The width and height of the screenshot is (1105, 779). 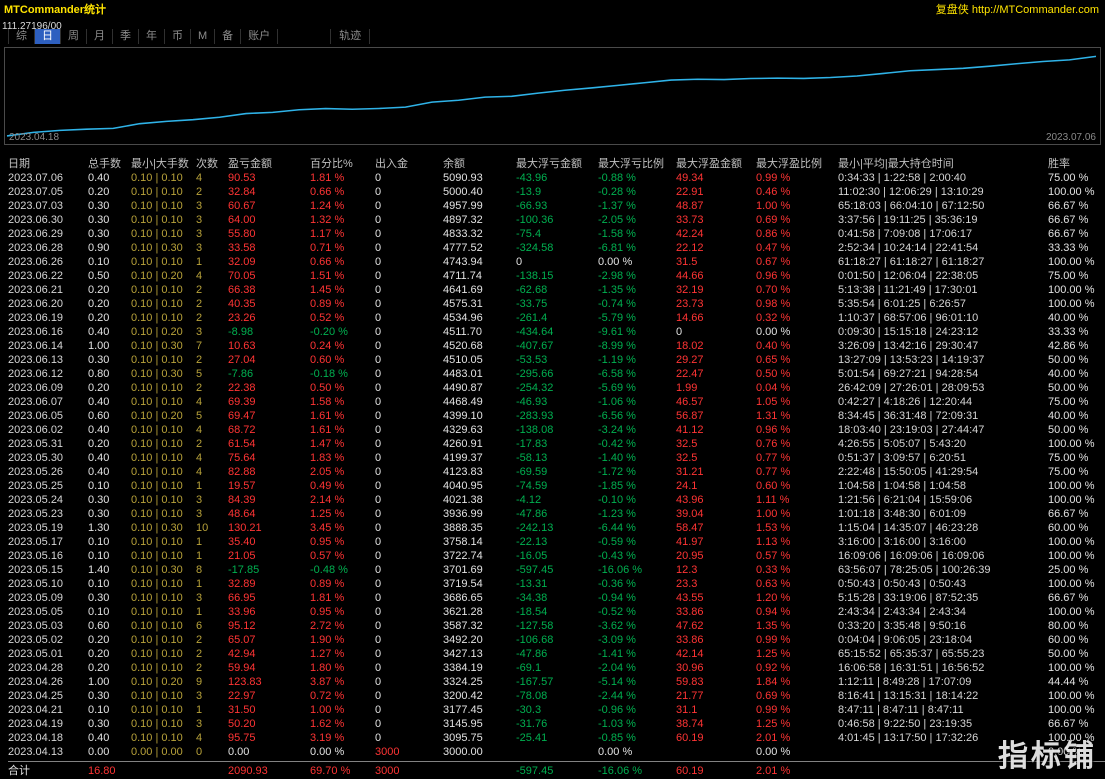 I want to click on menu-tab-1: 综, so click(x=21, y=36).